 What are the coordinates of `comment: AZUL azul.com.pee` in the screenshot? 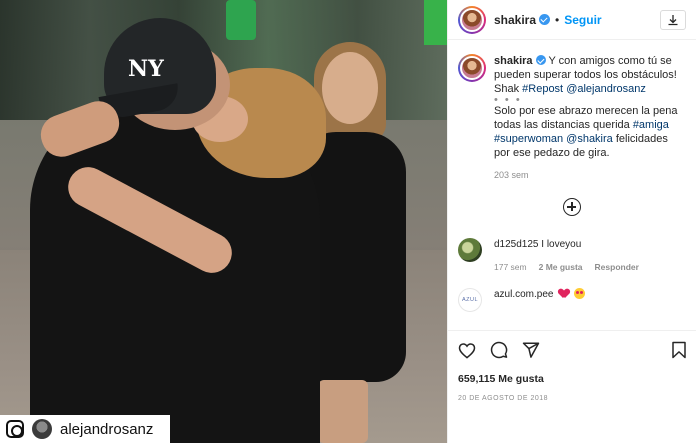 It's located at (572, 300).